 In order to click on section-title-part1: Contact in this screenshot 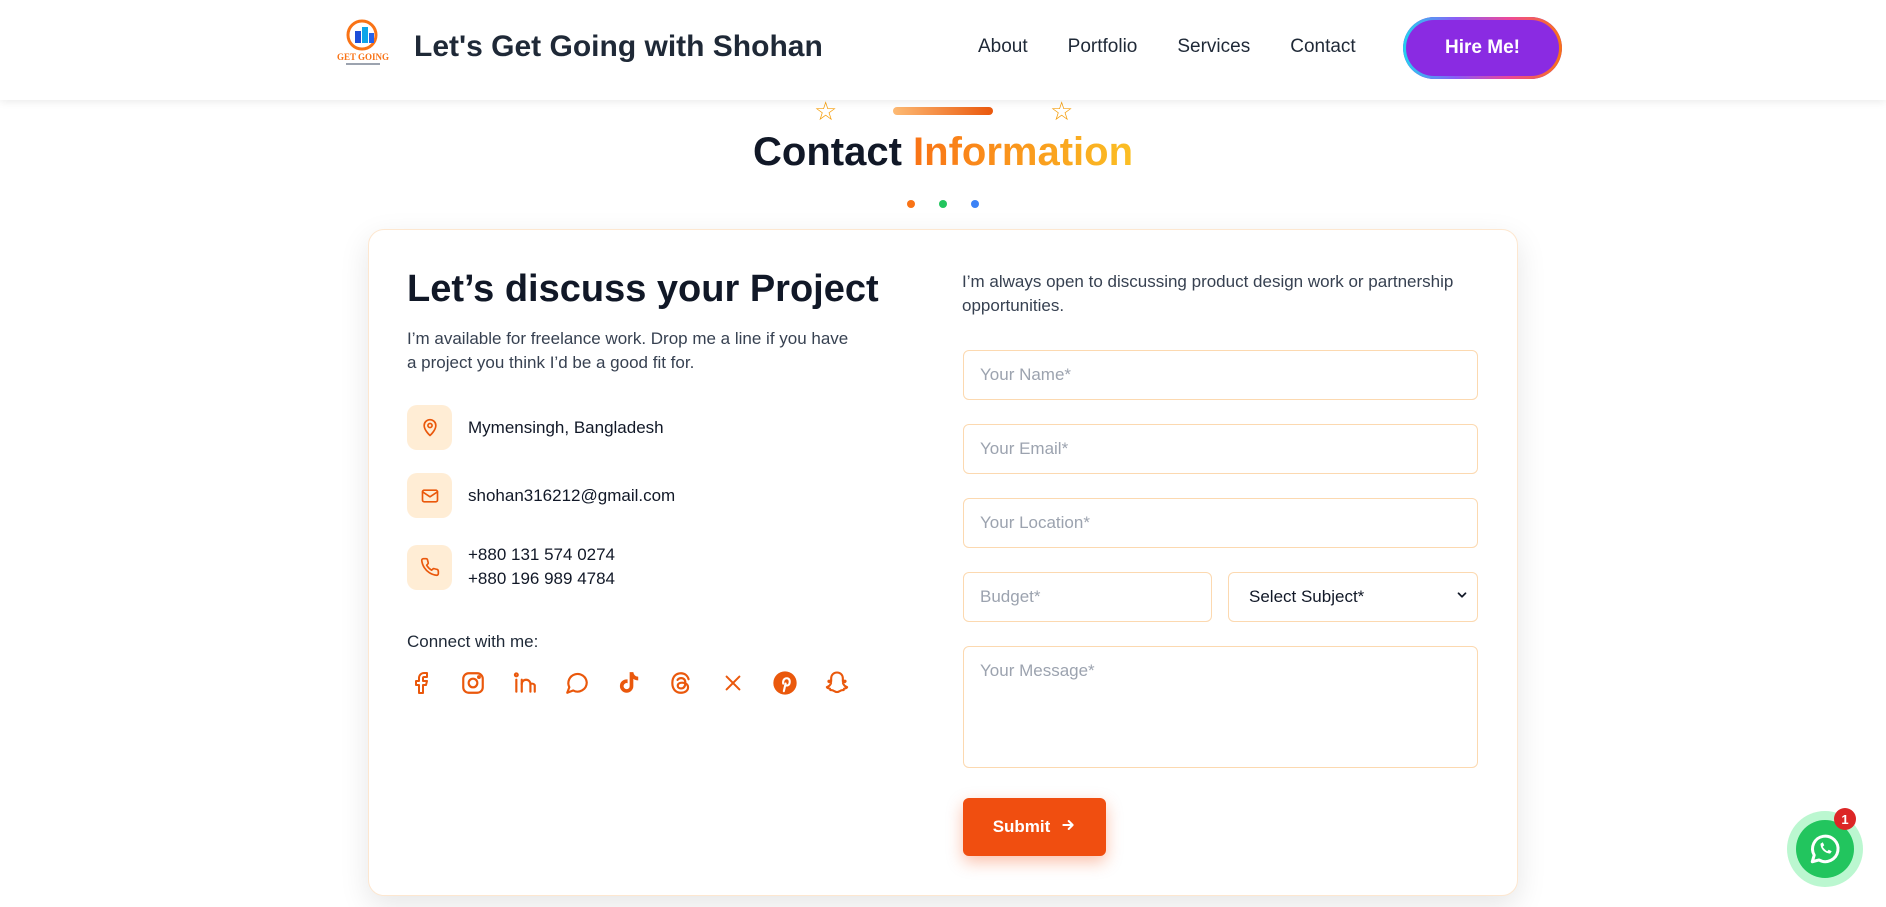, I will do `click(827, 152)`.